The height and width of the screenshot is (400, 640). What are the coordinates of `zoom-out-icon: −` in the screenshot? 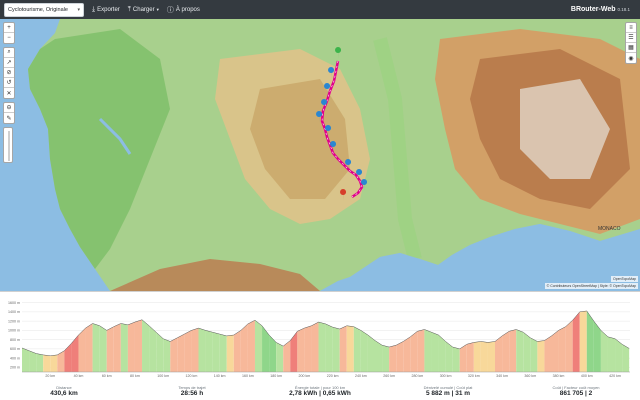 It's located at (9, 38).